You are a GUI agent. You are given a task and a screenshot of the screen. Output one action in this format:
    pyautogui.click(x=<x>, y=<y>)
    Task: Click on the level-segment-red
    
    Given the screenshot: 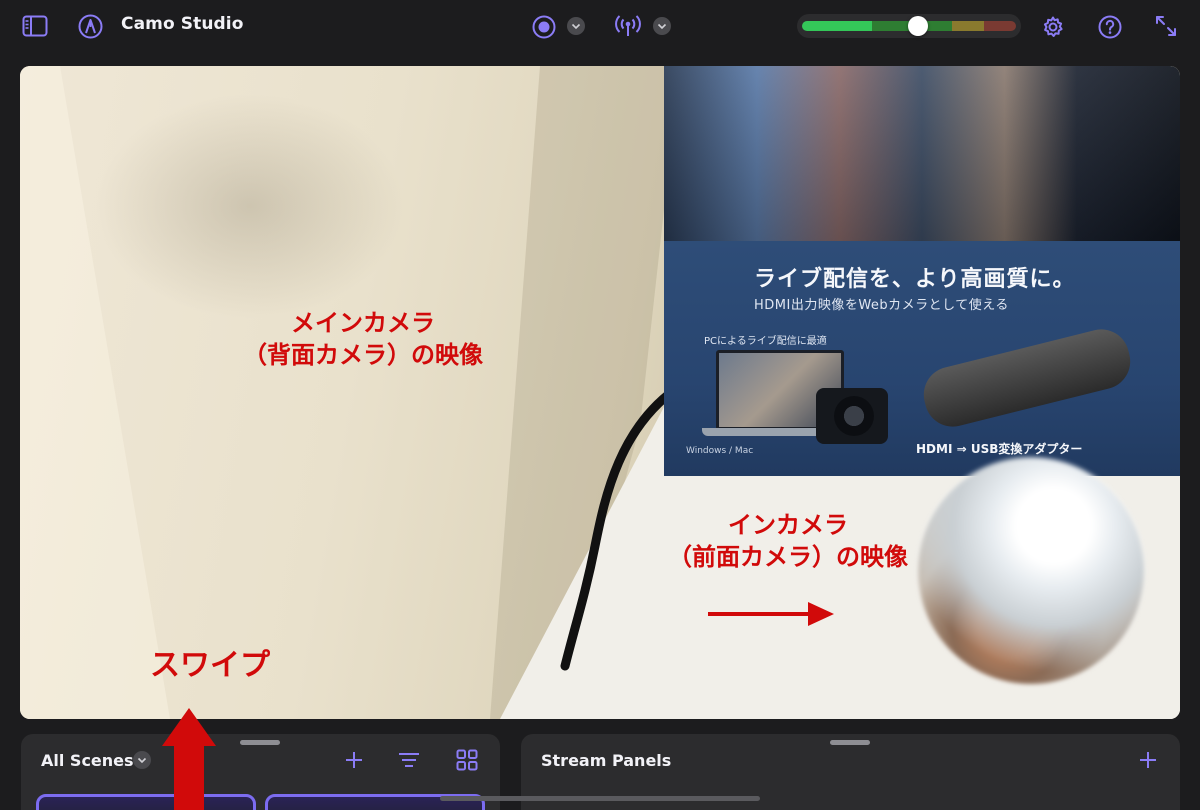 What is the action you would take?
    pyautogui.click(x=1000, y=26)
    